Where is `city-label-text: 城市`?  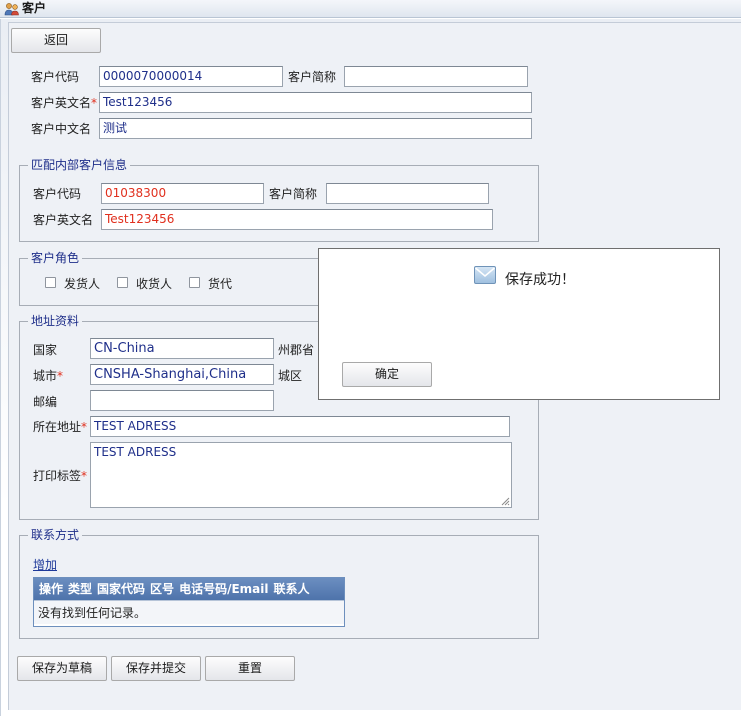 city-label-text: 城市 is located at coordinates (45, 376).